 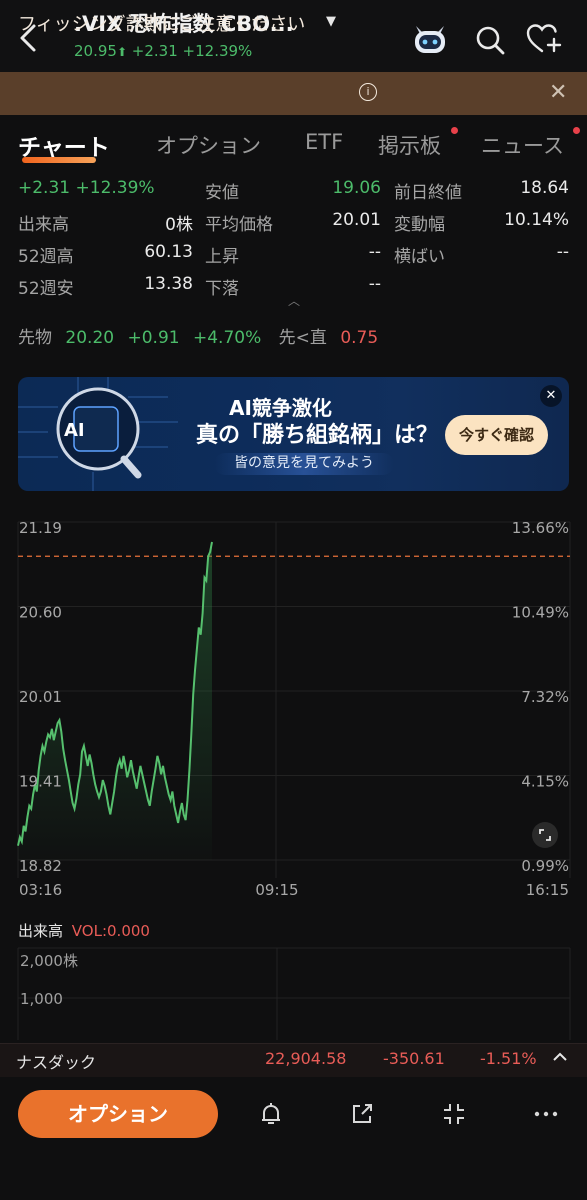 I want to click on x-axis: 03:16 09:15 16:15, so click(x=294, y=890).